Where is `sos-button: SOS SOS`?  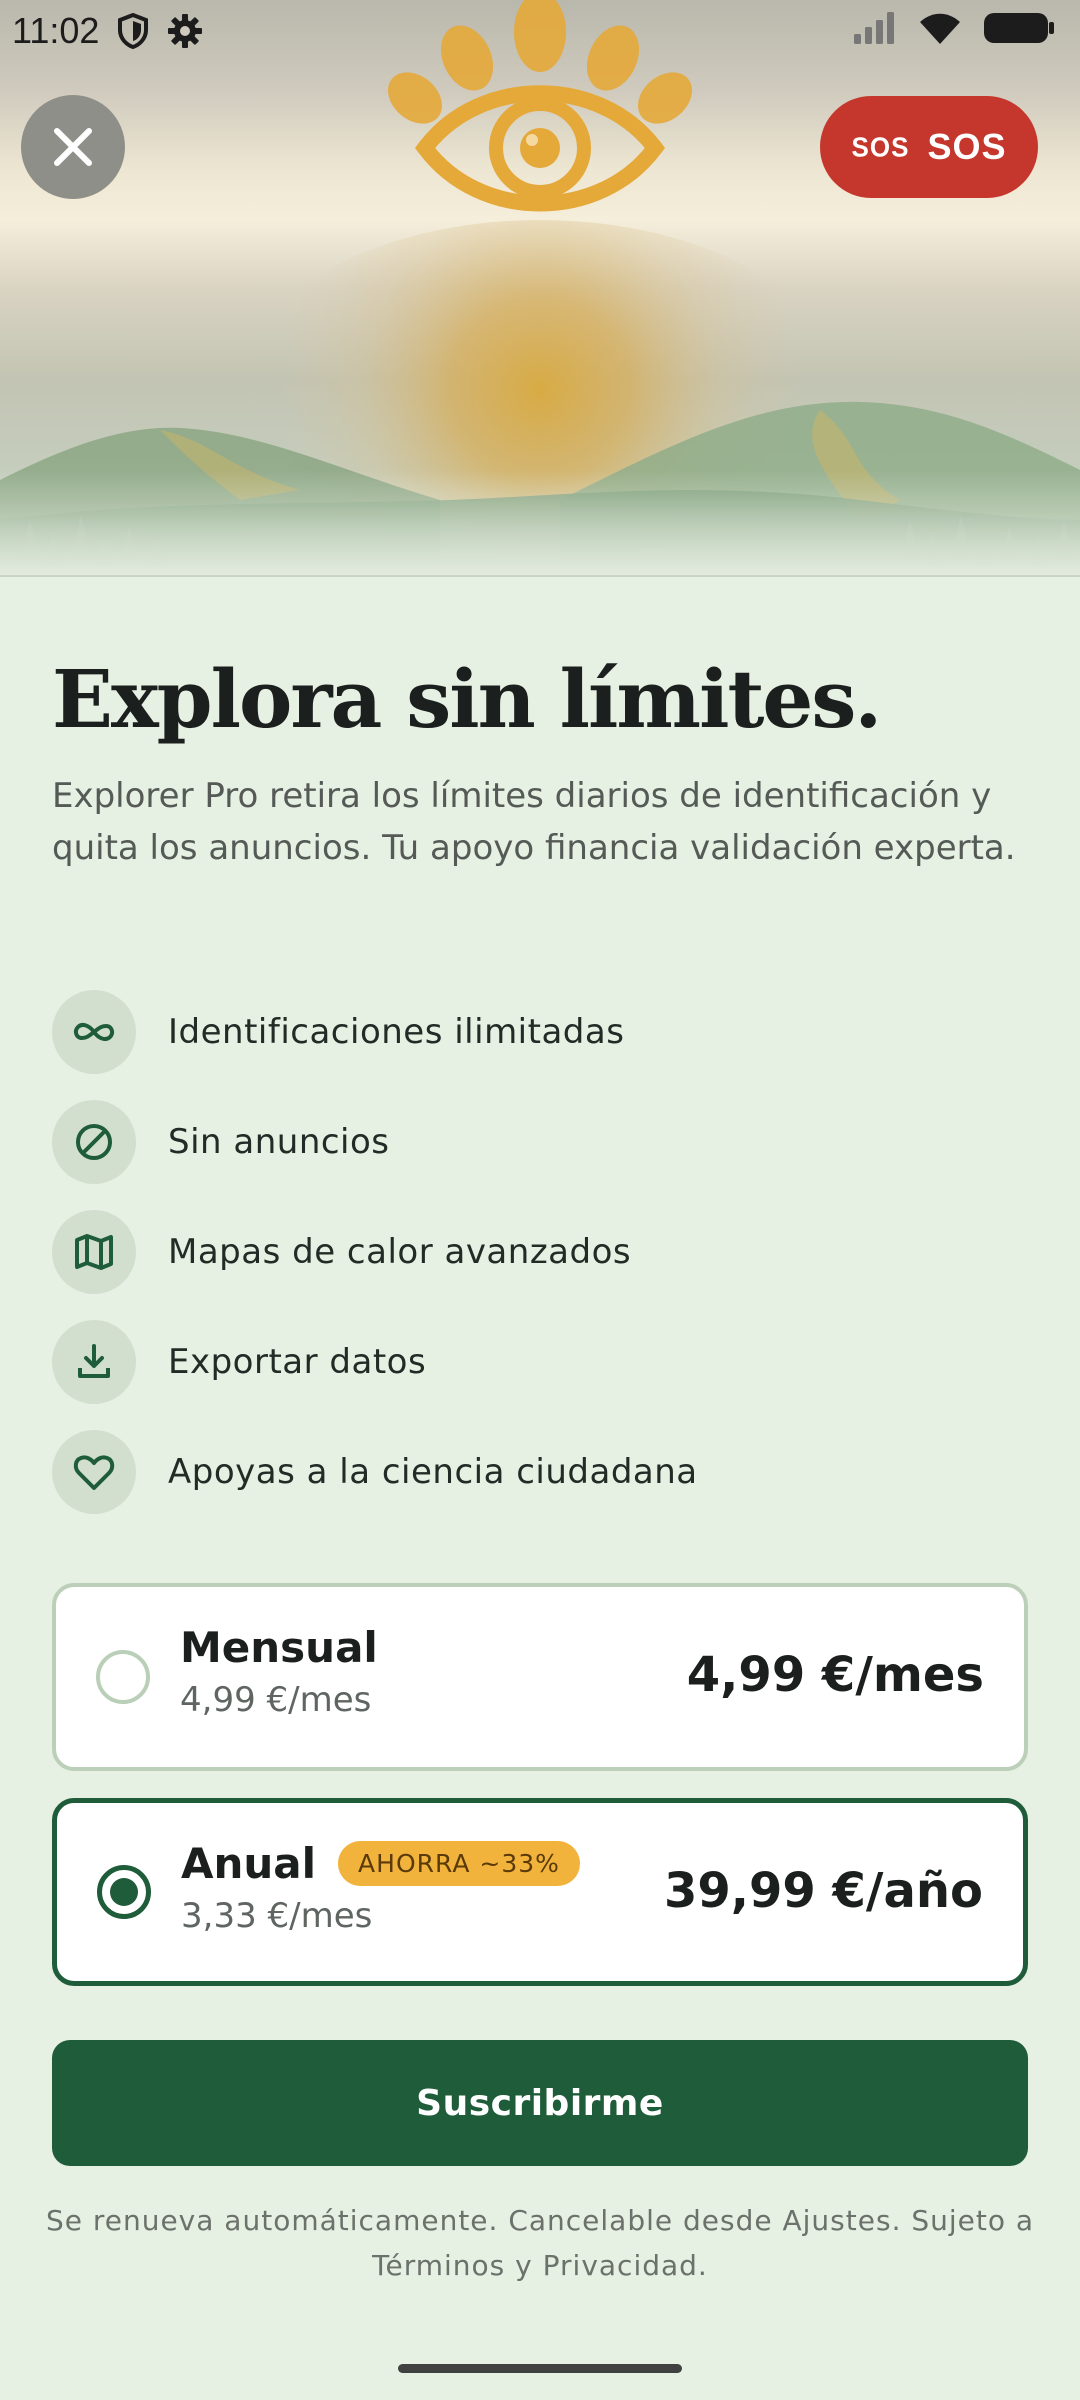
sos-button: SOS SOS is located at coordinates (929, 147).